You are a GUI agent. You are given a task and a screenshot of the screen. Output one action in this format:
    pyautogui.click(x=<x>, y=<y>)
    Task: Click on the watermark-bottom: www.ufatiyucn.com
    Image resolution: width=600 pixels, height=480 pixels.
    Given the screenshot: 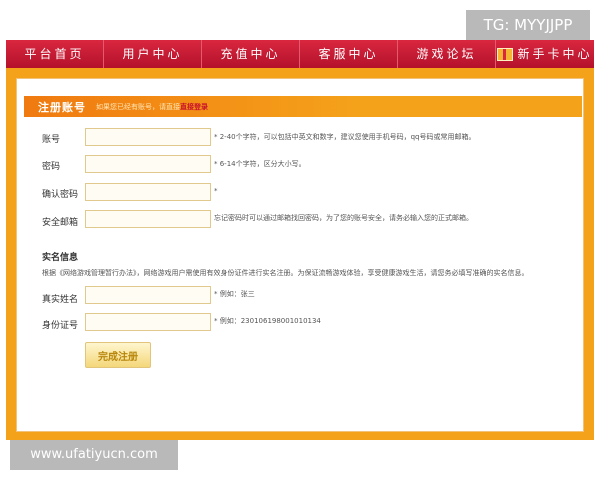 What is the action you would take?
    pyautogui.click(x=94, y=455)
    